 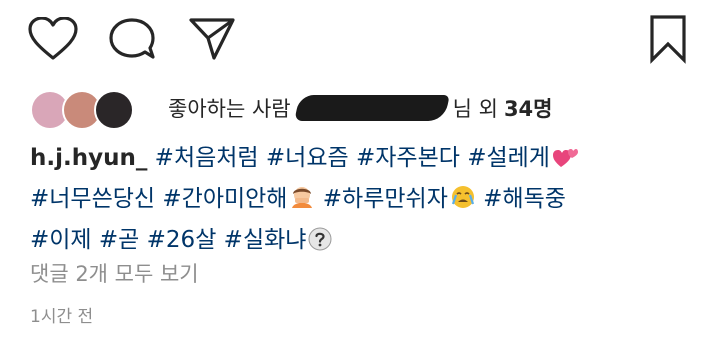 I want to click on speech-bubble-icon, so click(x=132, y=38).